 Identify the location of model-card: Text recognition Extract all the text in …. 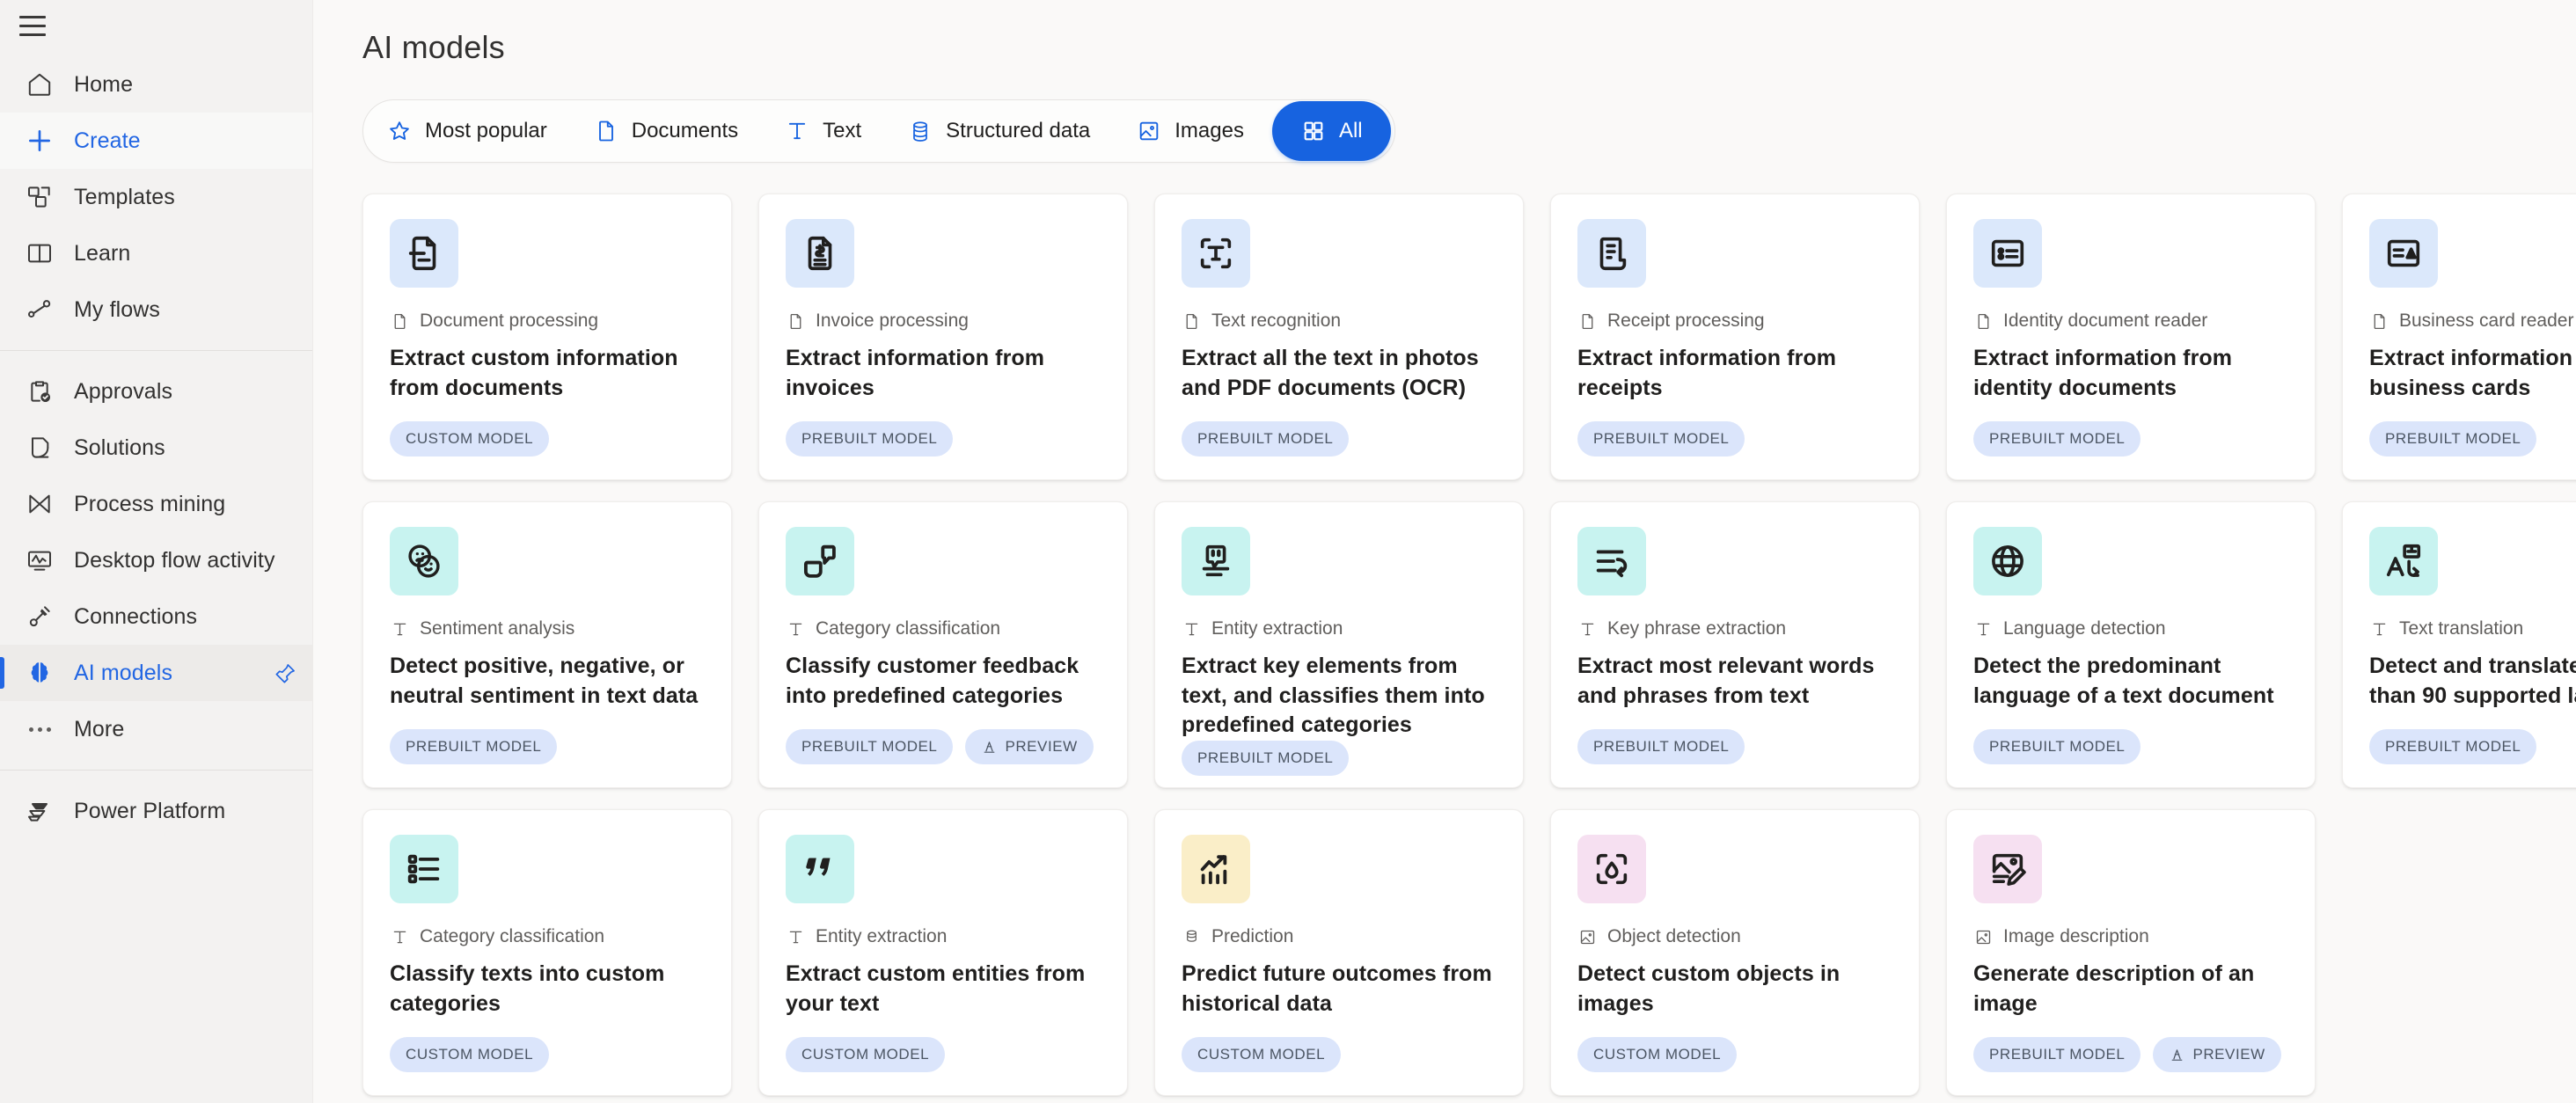
(1339, 337).